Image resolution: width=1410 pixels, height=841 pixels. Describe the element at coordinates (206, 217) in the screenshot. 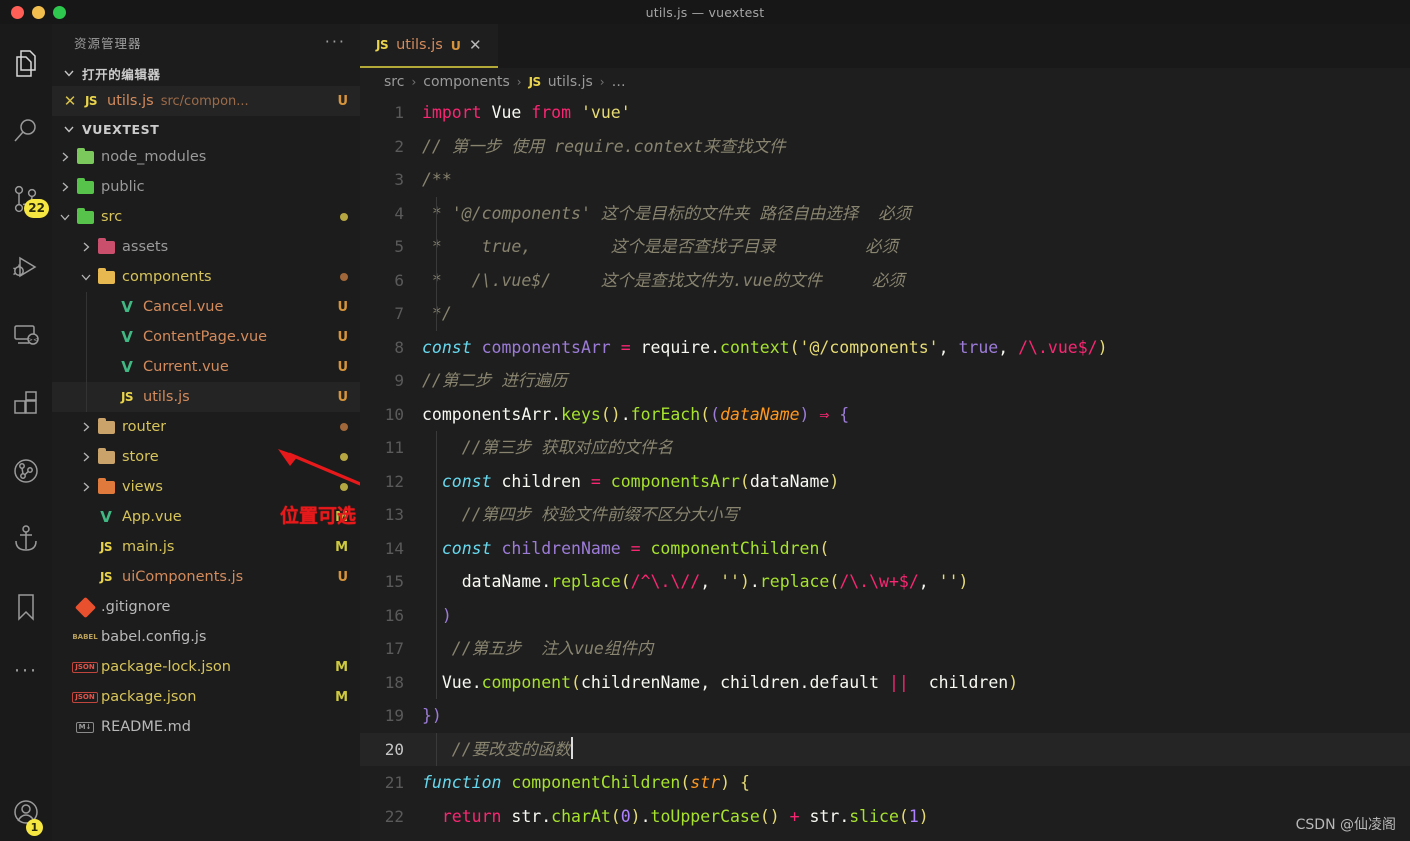

I see `tree-item-src: src` at that location.